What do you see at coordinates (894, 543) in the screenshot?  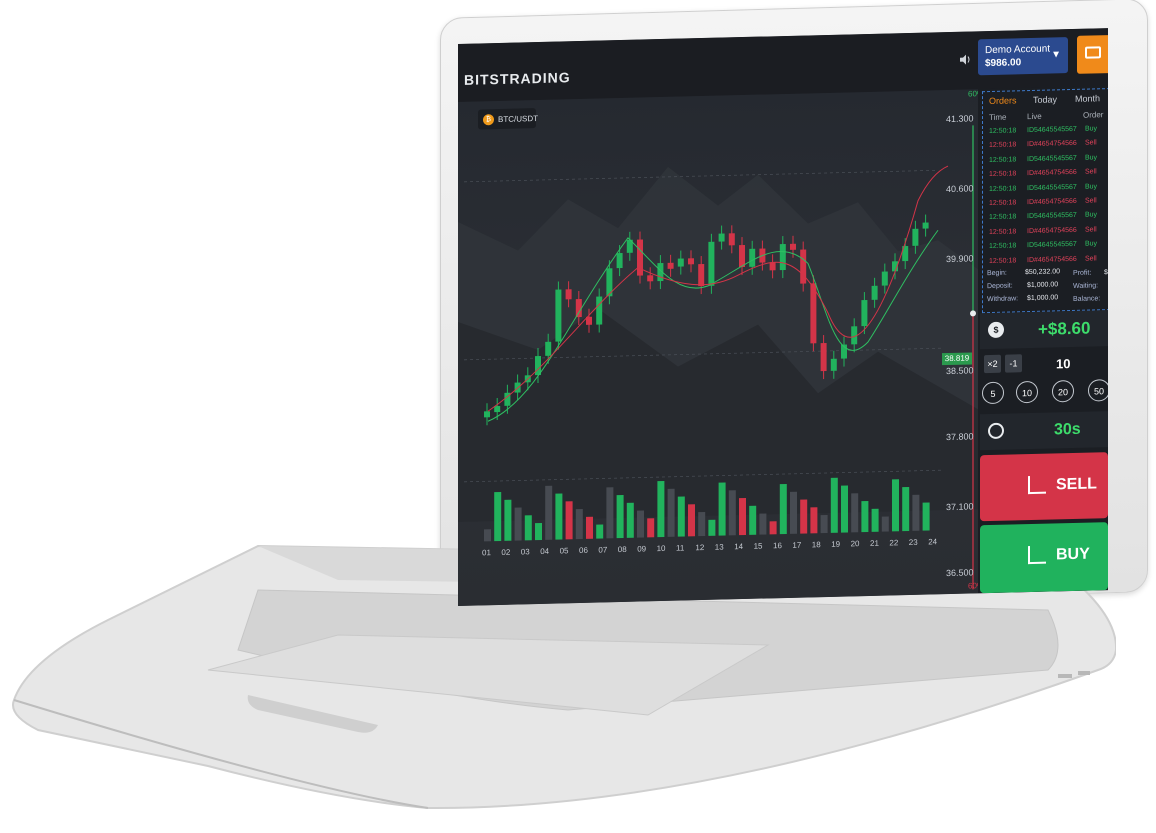 I see `day-tick: 22` at bounding box center [894, 543].